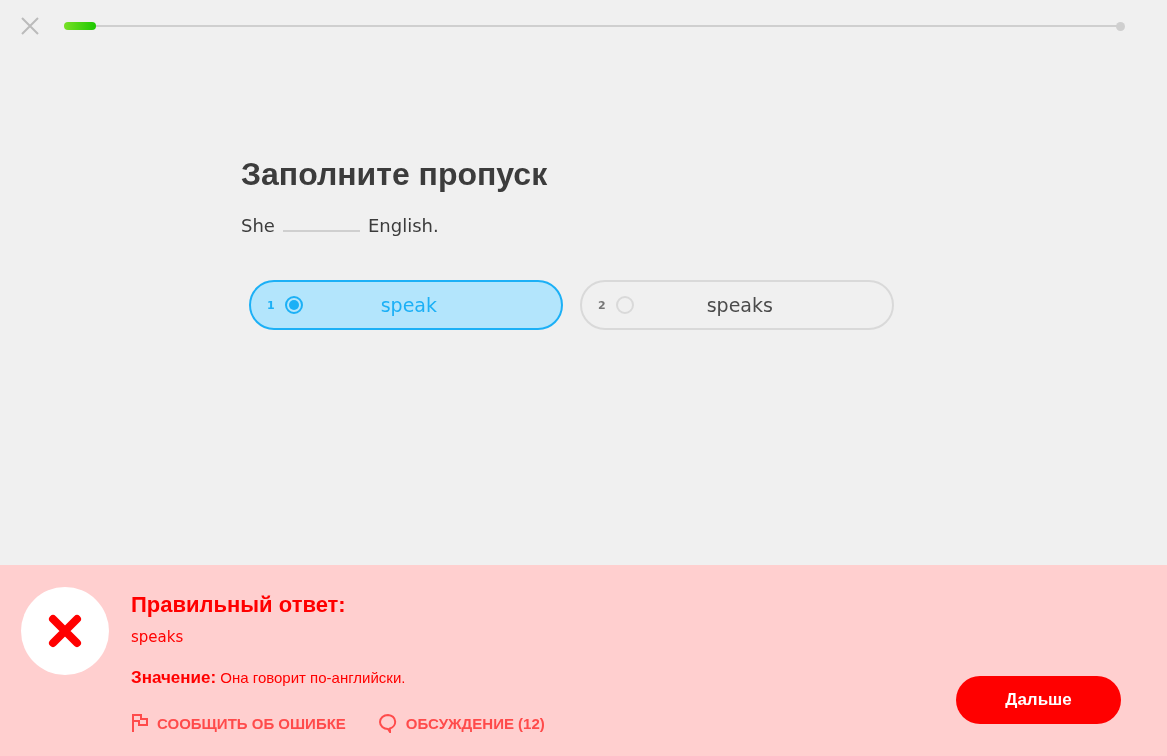 This screenshot has width=1167, height=756. What do you see at coordinates (387, 723) in the screenshot?
I see `speech-bubble-icon` at bounding box center [387, 723].